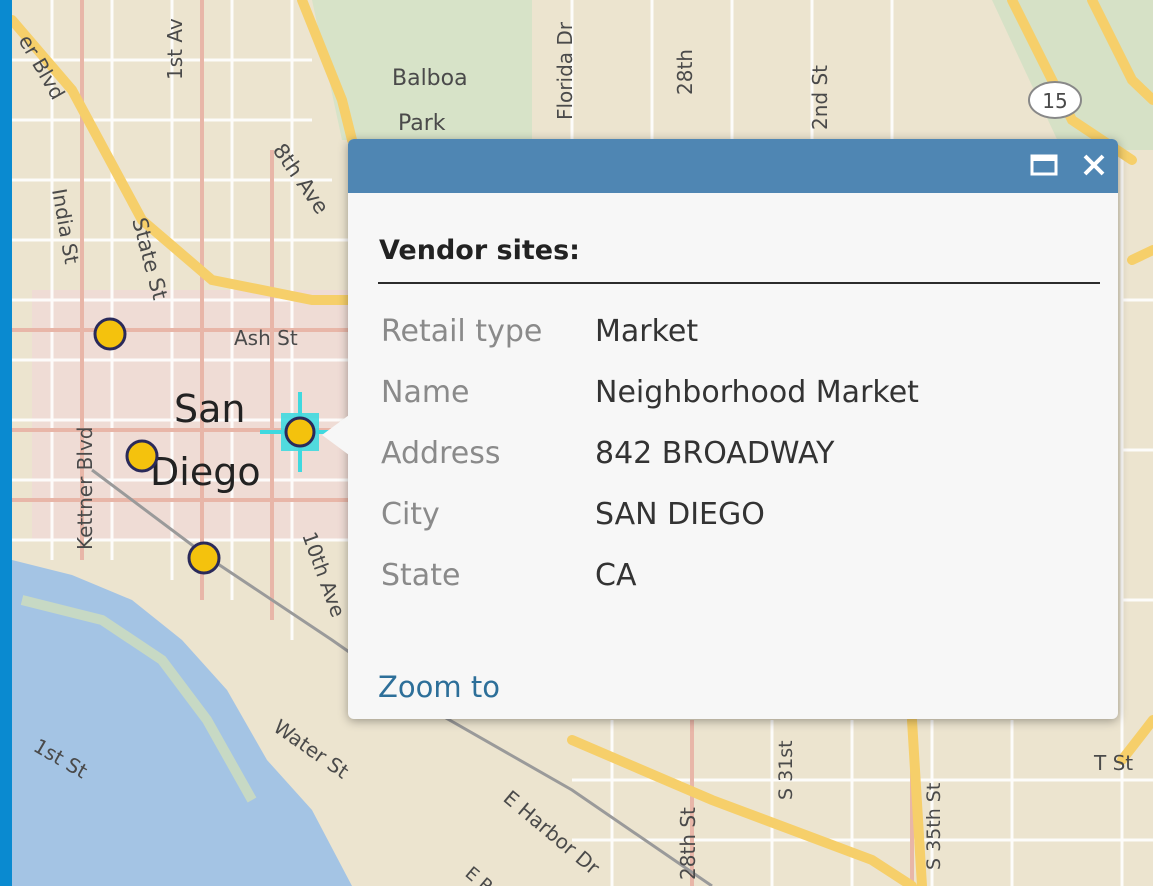 The width and height of the screenshot is (1153, 886). I want to click on attribute-value: SAN DIEGO, so click(680, 514).